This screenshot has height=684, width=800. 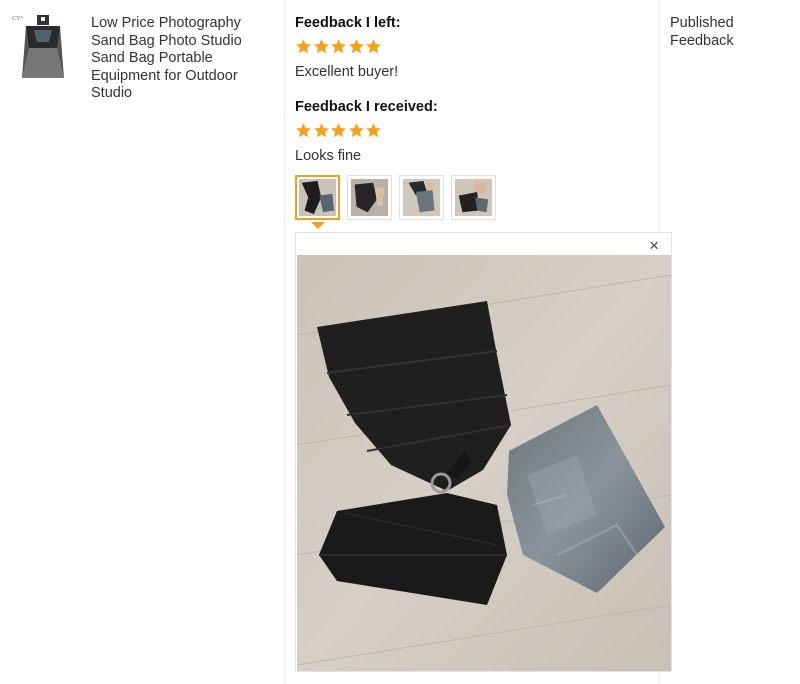 I want to click on feedback-received-rating, so click(x=339, y=131).